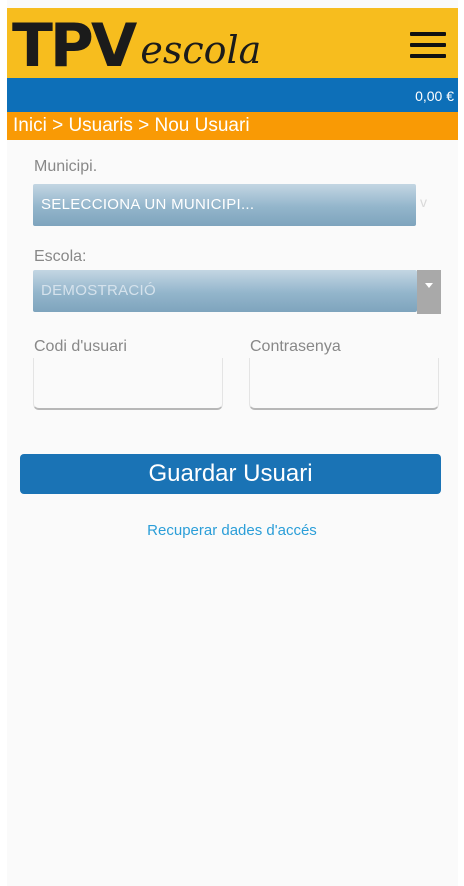 The width and height of the screenshot is (464, 886). What do you see at coordinates (128, 384) in the screenshot?
I see `codi-usuari-input` at bounding box center [128, 384].